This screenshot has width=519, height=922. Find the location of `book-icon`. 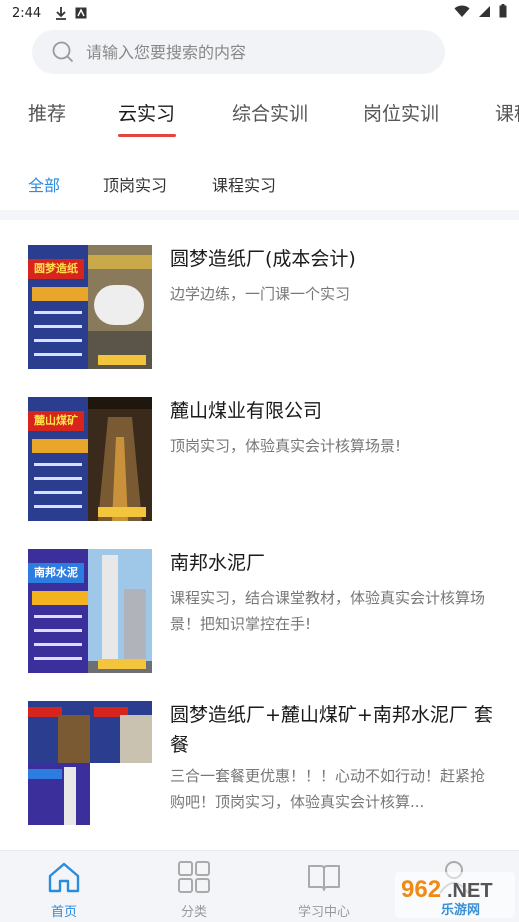

book-icon is located at coordinates (324, 877).